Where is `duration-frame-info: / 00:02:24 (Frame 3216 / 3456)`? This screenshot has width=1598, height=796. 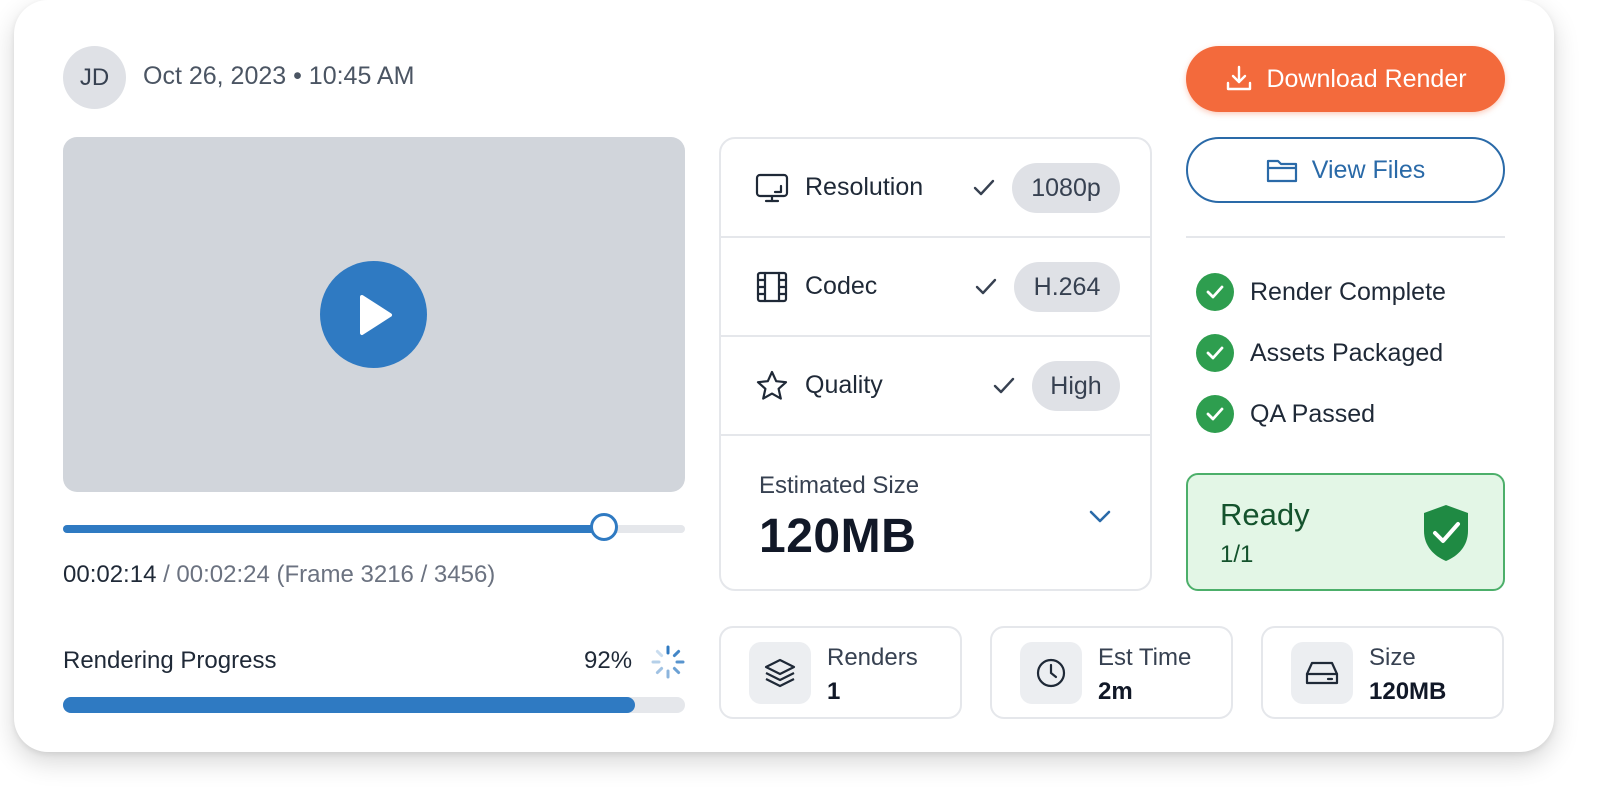 duration-frame-info: / 00:02:24 (Frame 3216 / 3456) is located at coordinates (326, 574).